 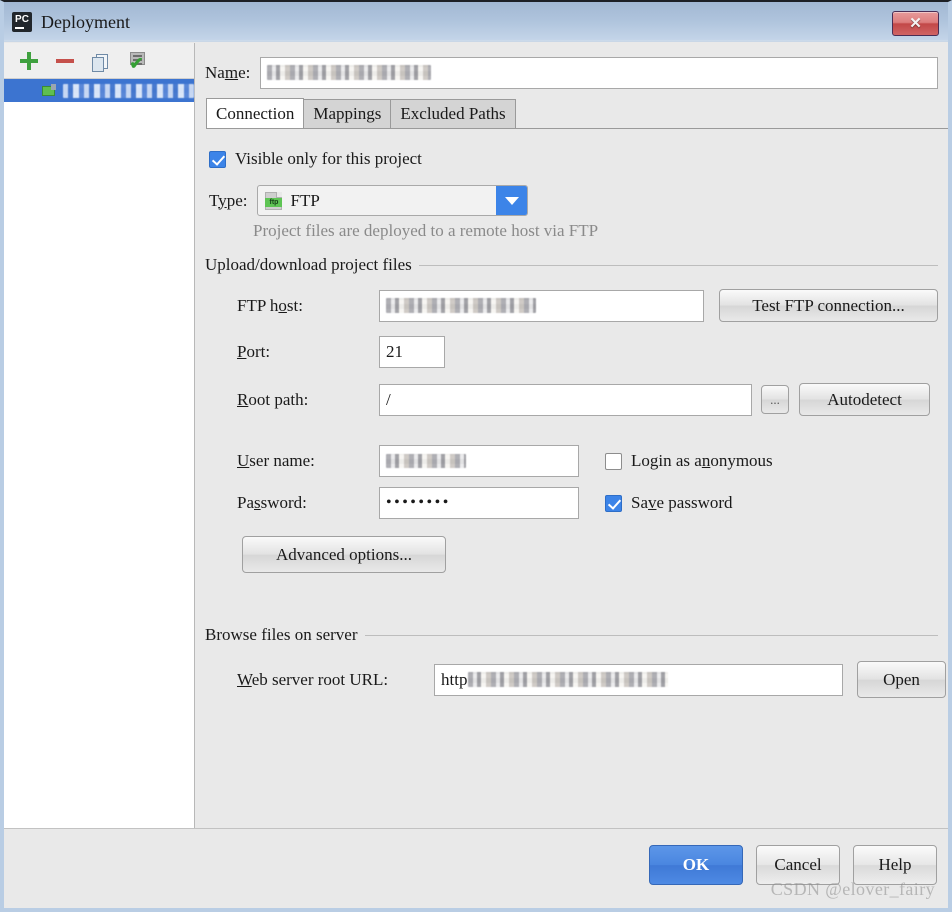 I want to click on tab-connection: Connection, so click(x=255, y=113).